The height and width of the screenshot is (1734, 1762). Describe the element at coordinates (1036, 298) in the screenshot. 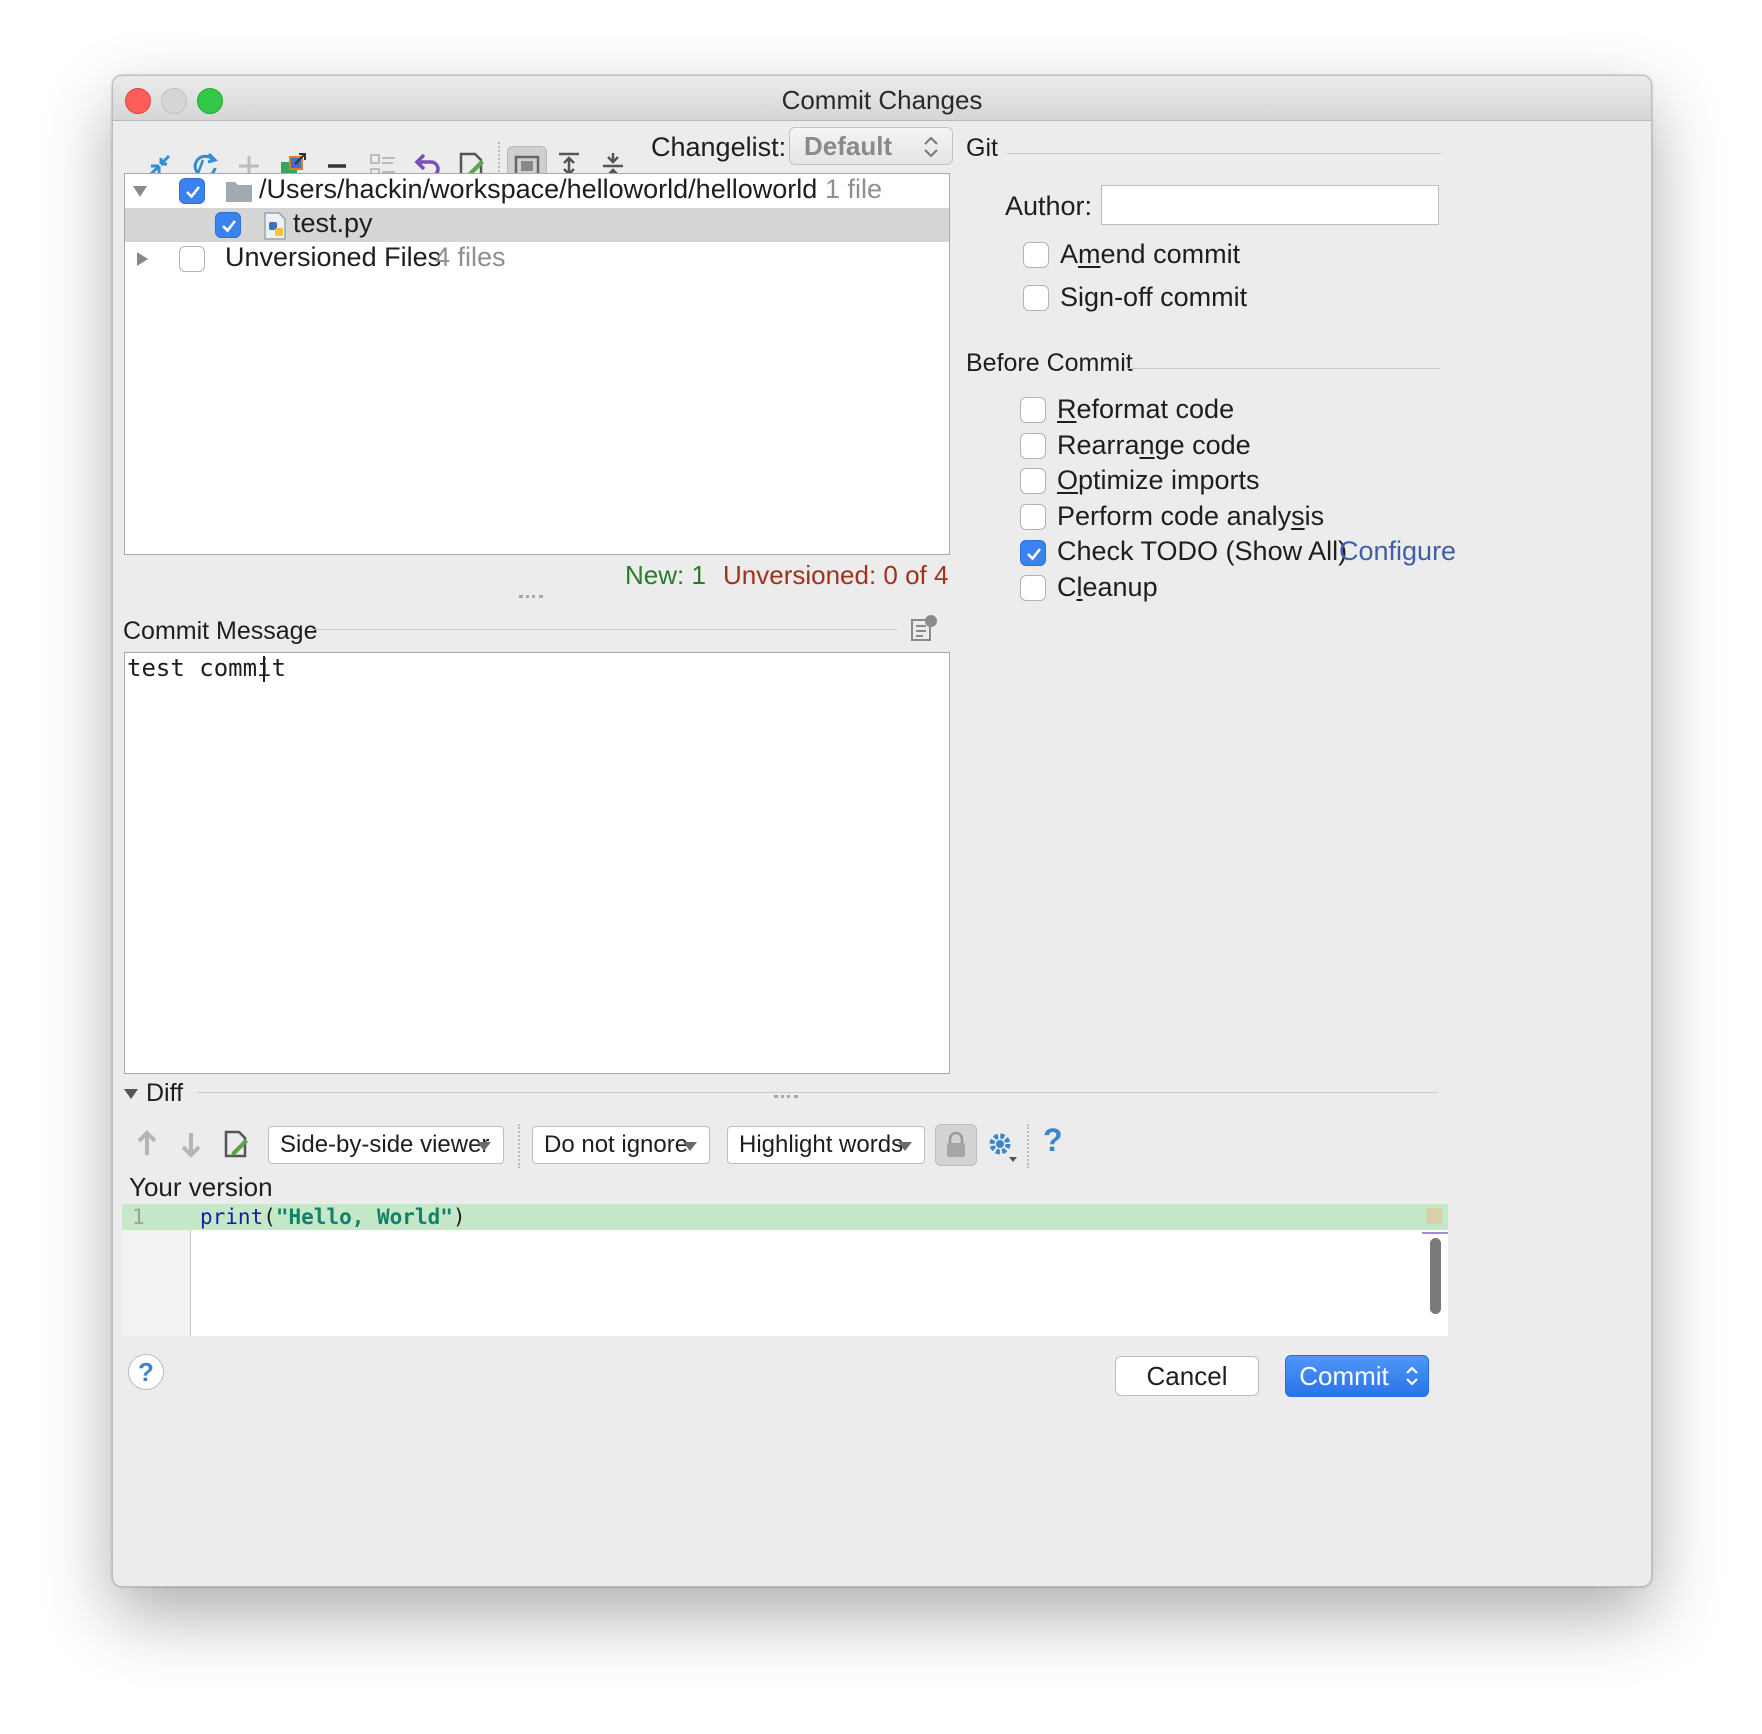

I see `signoff-commit-checkbox` at that location.